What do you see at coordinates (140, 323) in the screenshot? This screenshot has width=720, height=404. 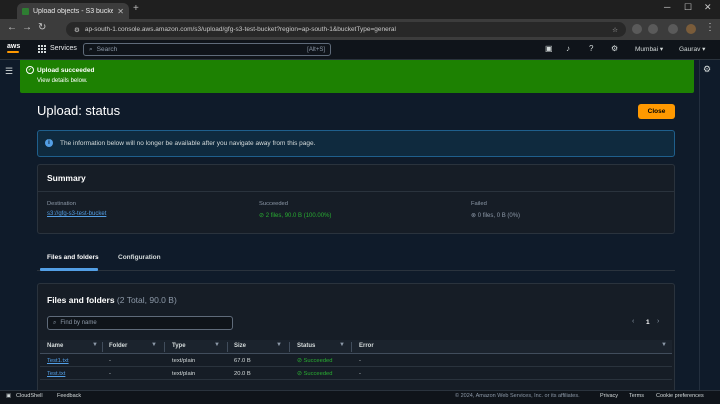 I see `find-by-name-input: ⌕ Find by name` at bounding box center [140, 323].